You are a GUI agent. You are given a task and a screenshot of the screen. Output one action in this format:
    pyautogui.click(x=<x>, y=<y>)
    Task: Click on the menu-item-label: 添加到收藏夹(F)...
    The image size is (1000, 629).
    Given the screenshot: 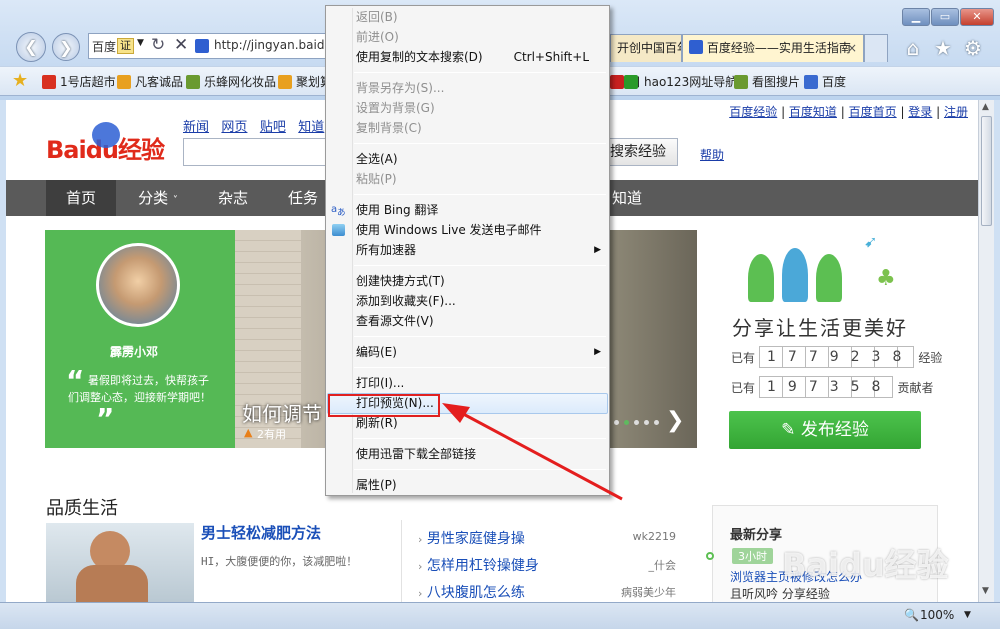 What is the action you would take?
    pyautogui.click(x=406, y=301)
    